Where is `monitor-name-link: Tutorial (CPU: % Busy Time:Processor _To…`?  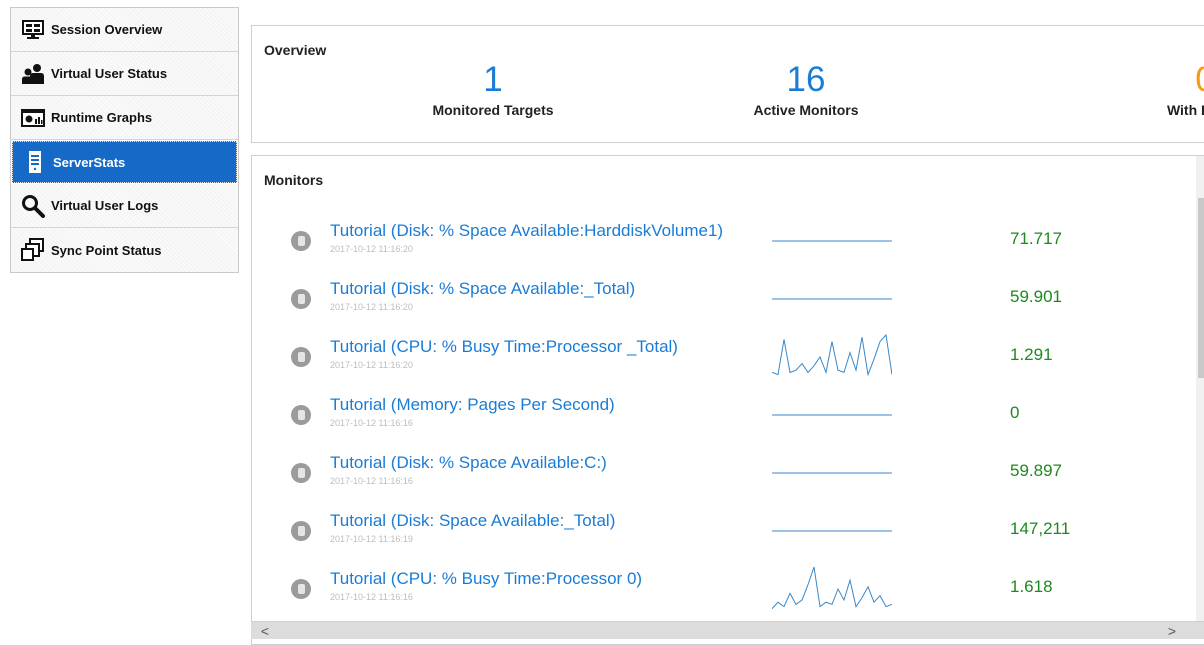 monitor-name-link: Tutorial (CPU: % Busy Time:Processor _To… is located at coordinates (504, 347).